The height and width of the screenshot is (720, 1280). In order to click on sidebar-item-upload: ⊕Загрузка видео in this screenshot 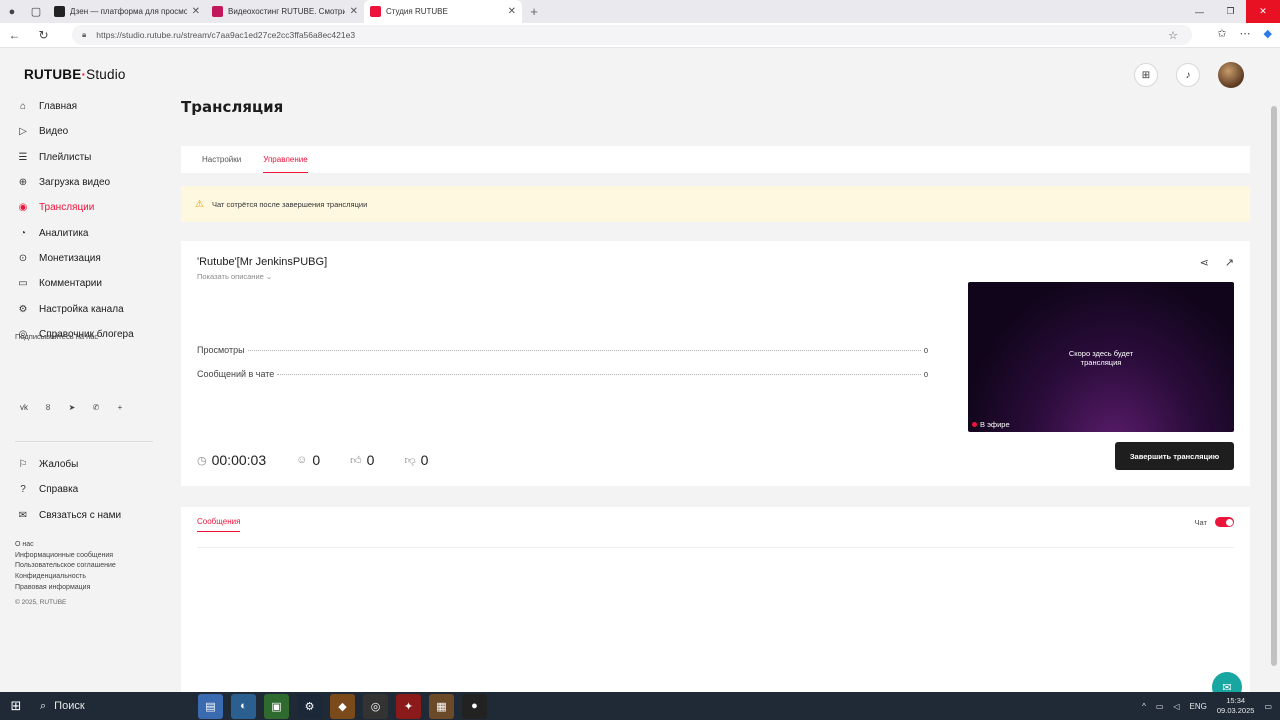, I will do `click(77, 182)`.